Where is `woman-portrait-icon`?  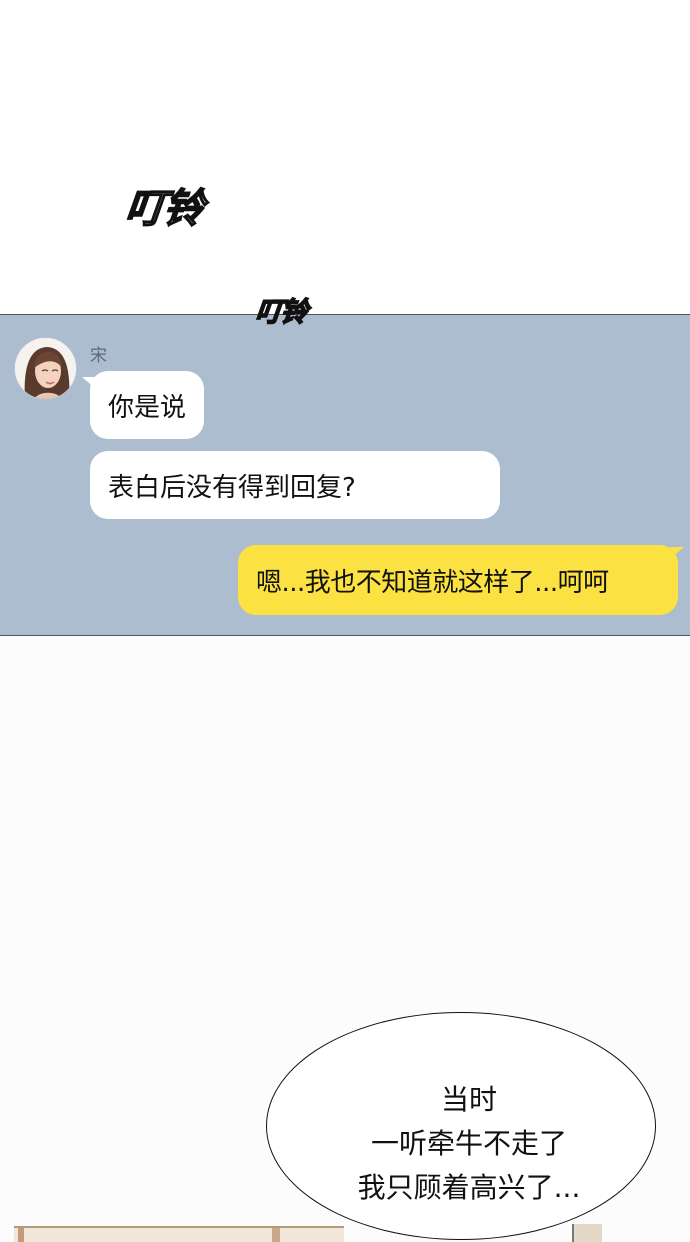 woman-portrait-icon is located at coordinates (45, 368).